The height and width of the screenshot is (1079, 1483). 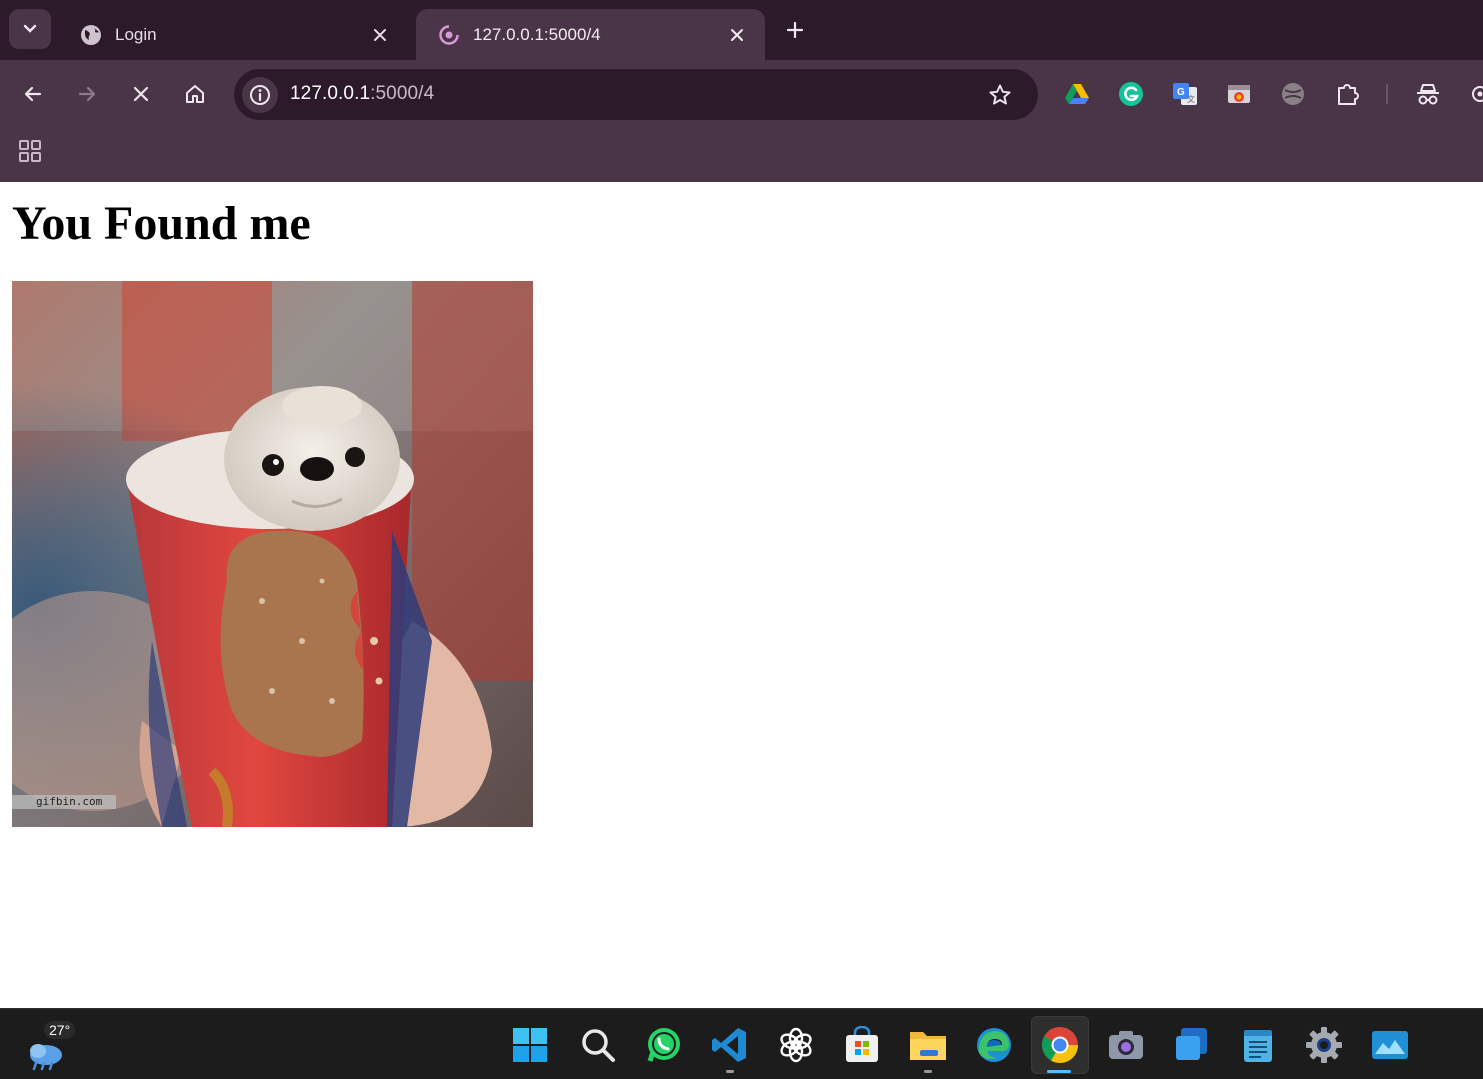 I want to click on tab-search-button, so click(x=30, y=29).